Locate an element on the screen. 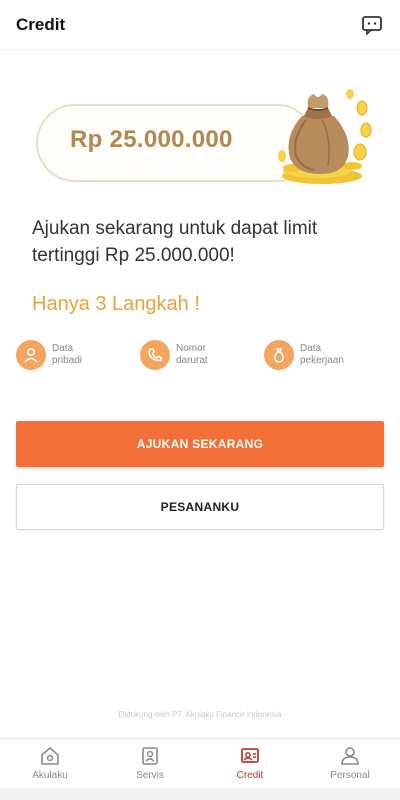 This screenshot has height=800, width=400. tab-personal: Personal is located at coordinates (350, 763).